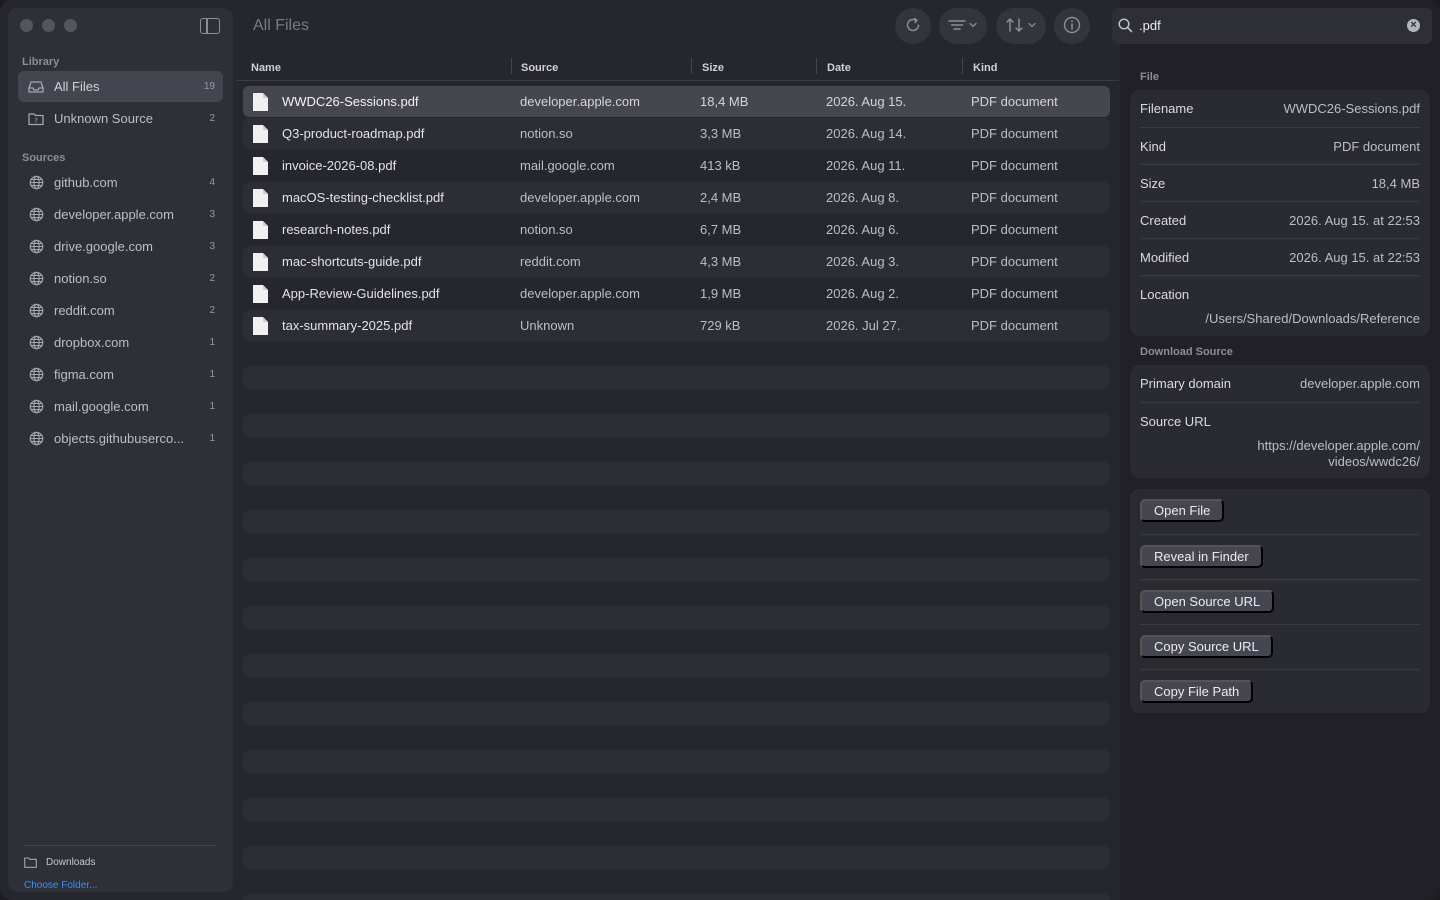 This screenshot has height=900, width=1440. What do you see at coordinates (1413, 25) in the screenshot?
I see `clear-search-icon: ×` at bounding box center [1413, 25].